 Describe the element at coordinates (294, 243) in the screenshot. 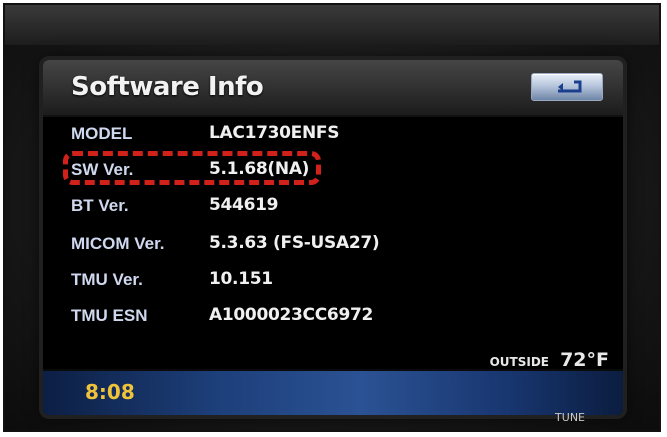

I see `micom-ver-value: 5.3.63 (FS-USA27)` at that location.